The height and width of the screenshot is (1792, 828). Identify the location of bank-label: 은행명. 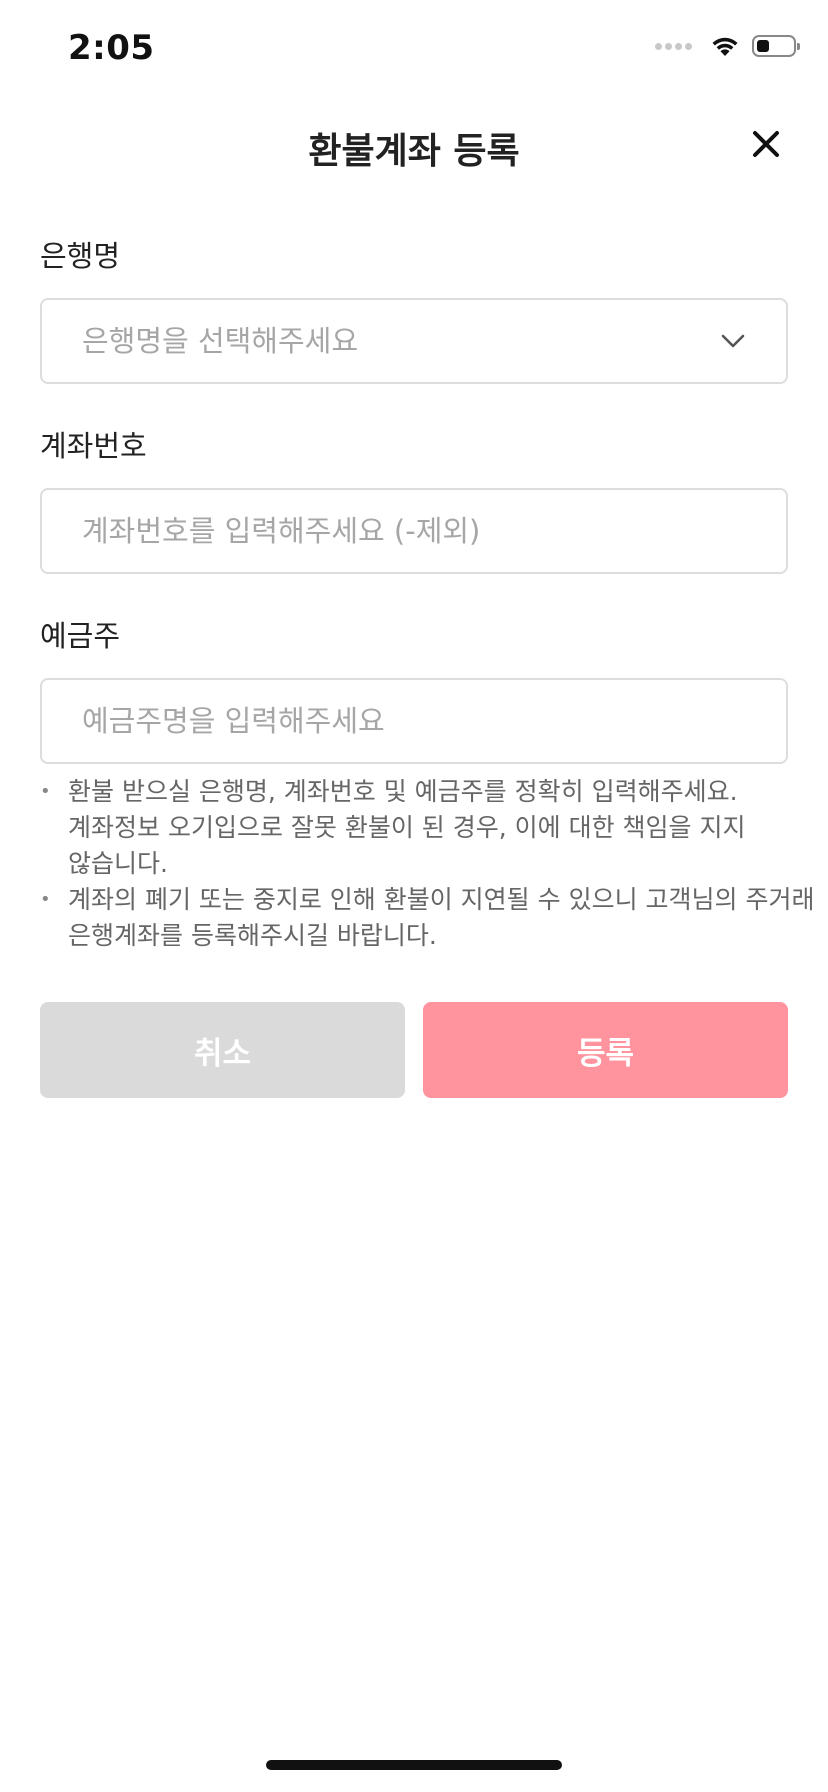
(80, 256).